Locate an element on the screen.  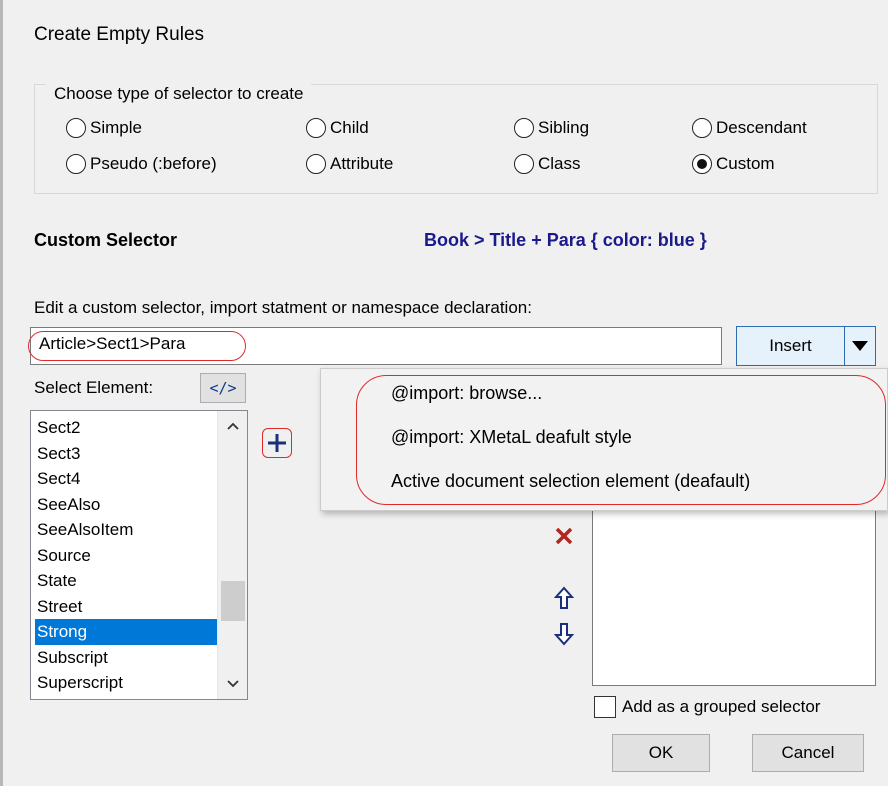
insert-split-button: Insert is located at coordinates (806, 346).